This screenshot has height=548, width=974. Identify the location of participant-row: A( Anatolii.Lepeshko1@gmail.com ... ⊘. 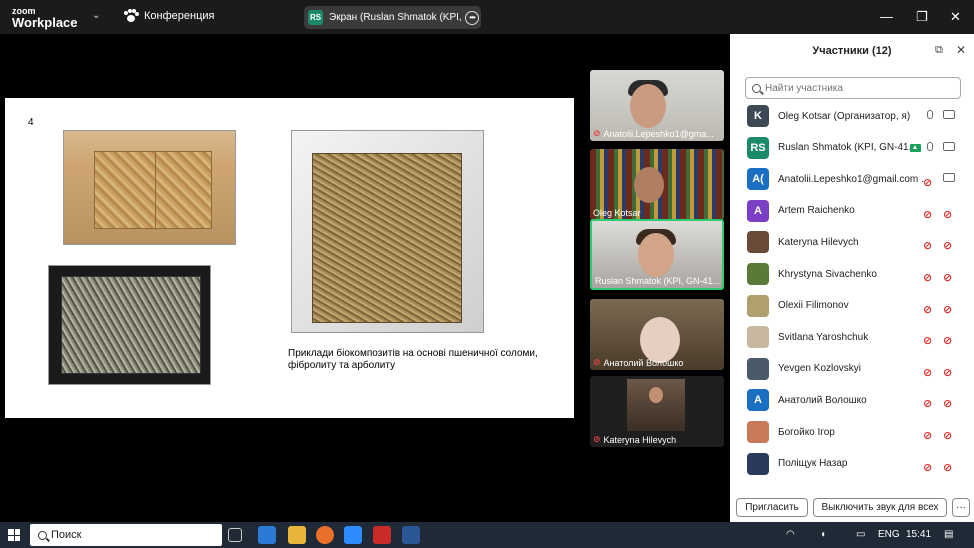
(857, 179).